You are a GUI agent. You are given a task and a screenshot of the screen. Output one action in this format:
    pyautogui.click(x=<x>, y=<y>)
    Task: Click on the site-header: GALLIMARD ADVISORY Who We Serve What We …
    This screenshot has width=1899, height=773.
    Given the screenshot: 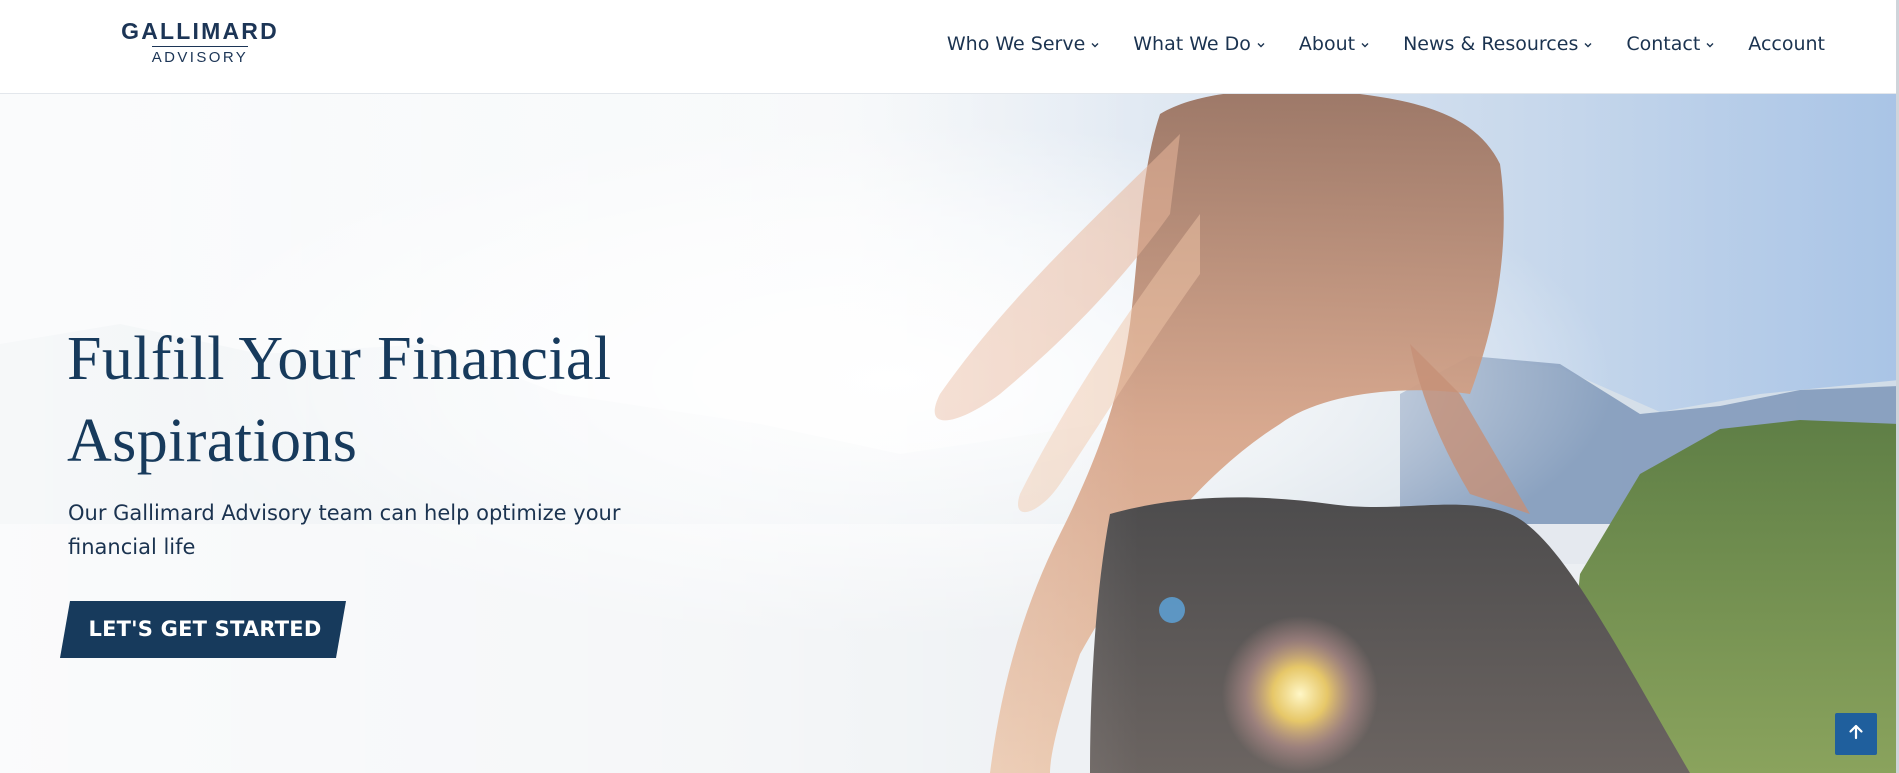 What is the action you would take?
    pyautogui.click(x=949, y=47)
    